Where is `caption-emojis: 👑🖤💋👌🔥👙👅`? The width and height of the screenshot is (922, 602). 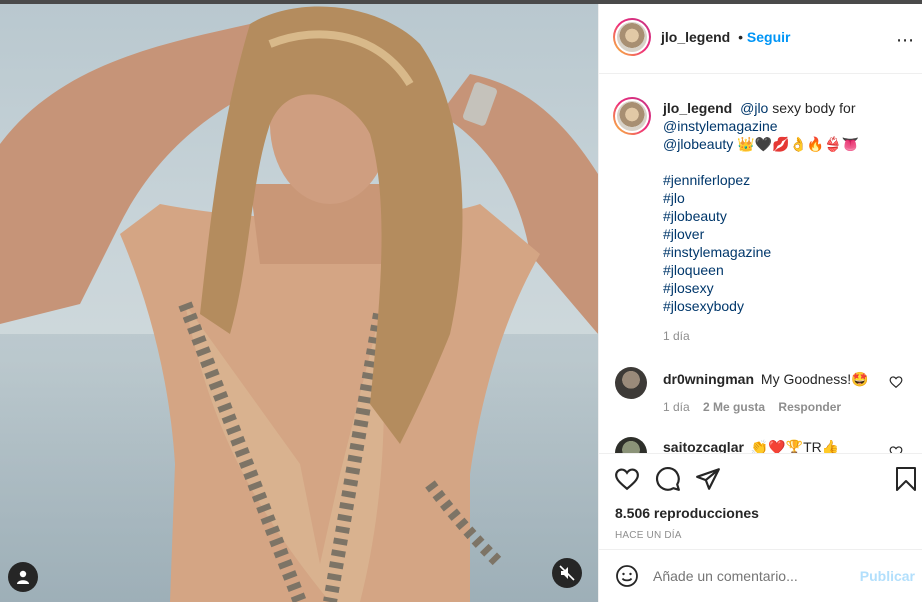 caption-emojis: 👑🖤💋👌🔥👙👅 is located at coordinates (796, 144).